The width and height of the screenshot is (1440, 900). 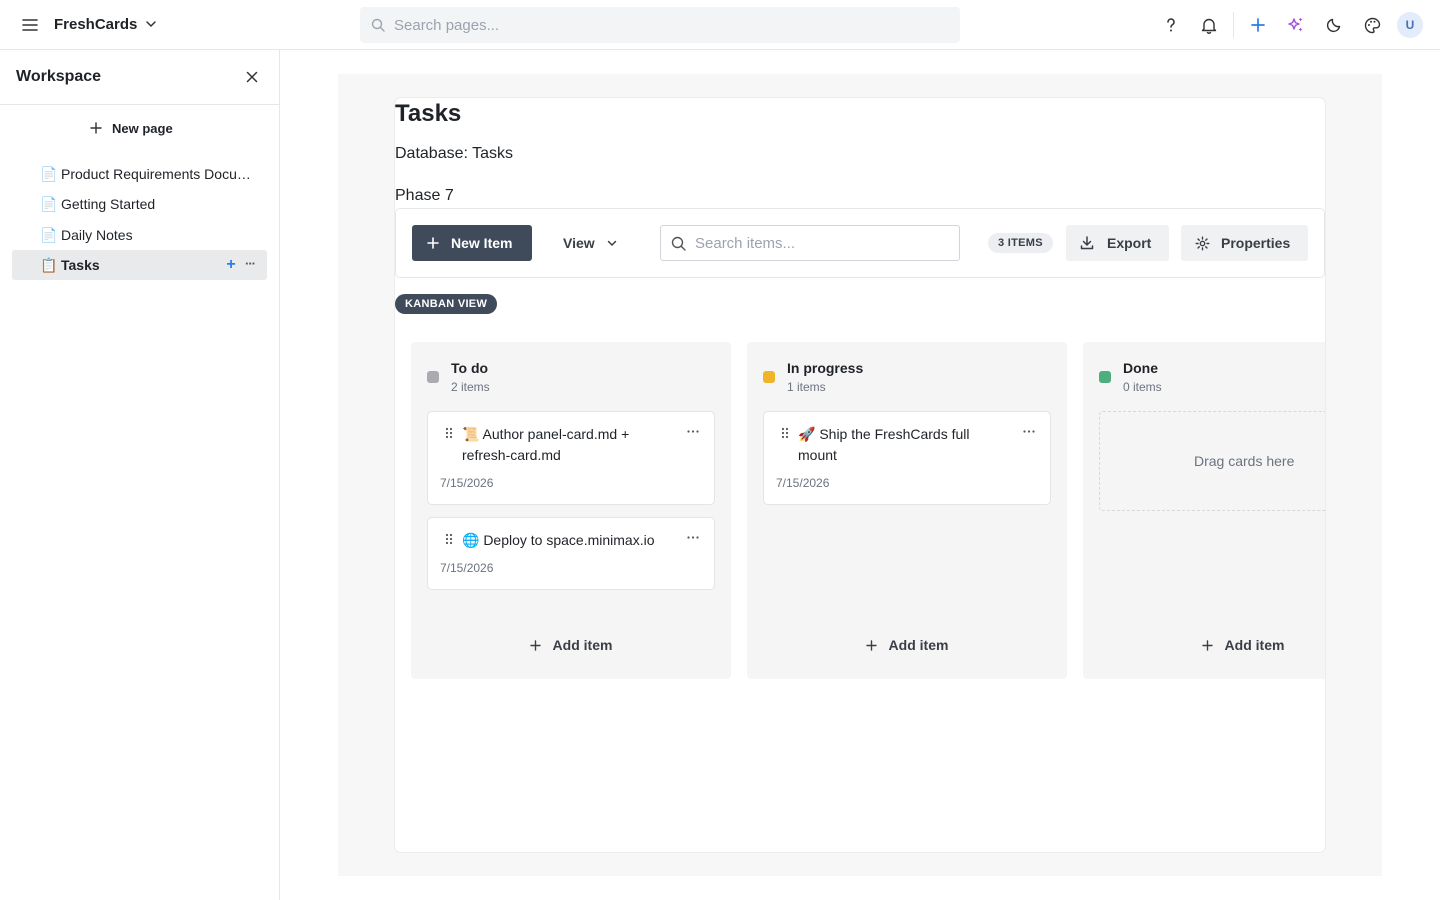 I want to click on properties-button: Properties, so click(x=1244, y=243).